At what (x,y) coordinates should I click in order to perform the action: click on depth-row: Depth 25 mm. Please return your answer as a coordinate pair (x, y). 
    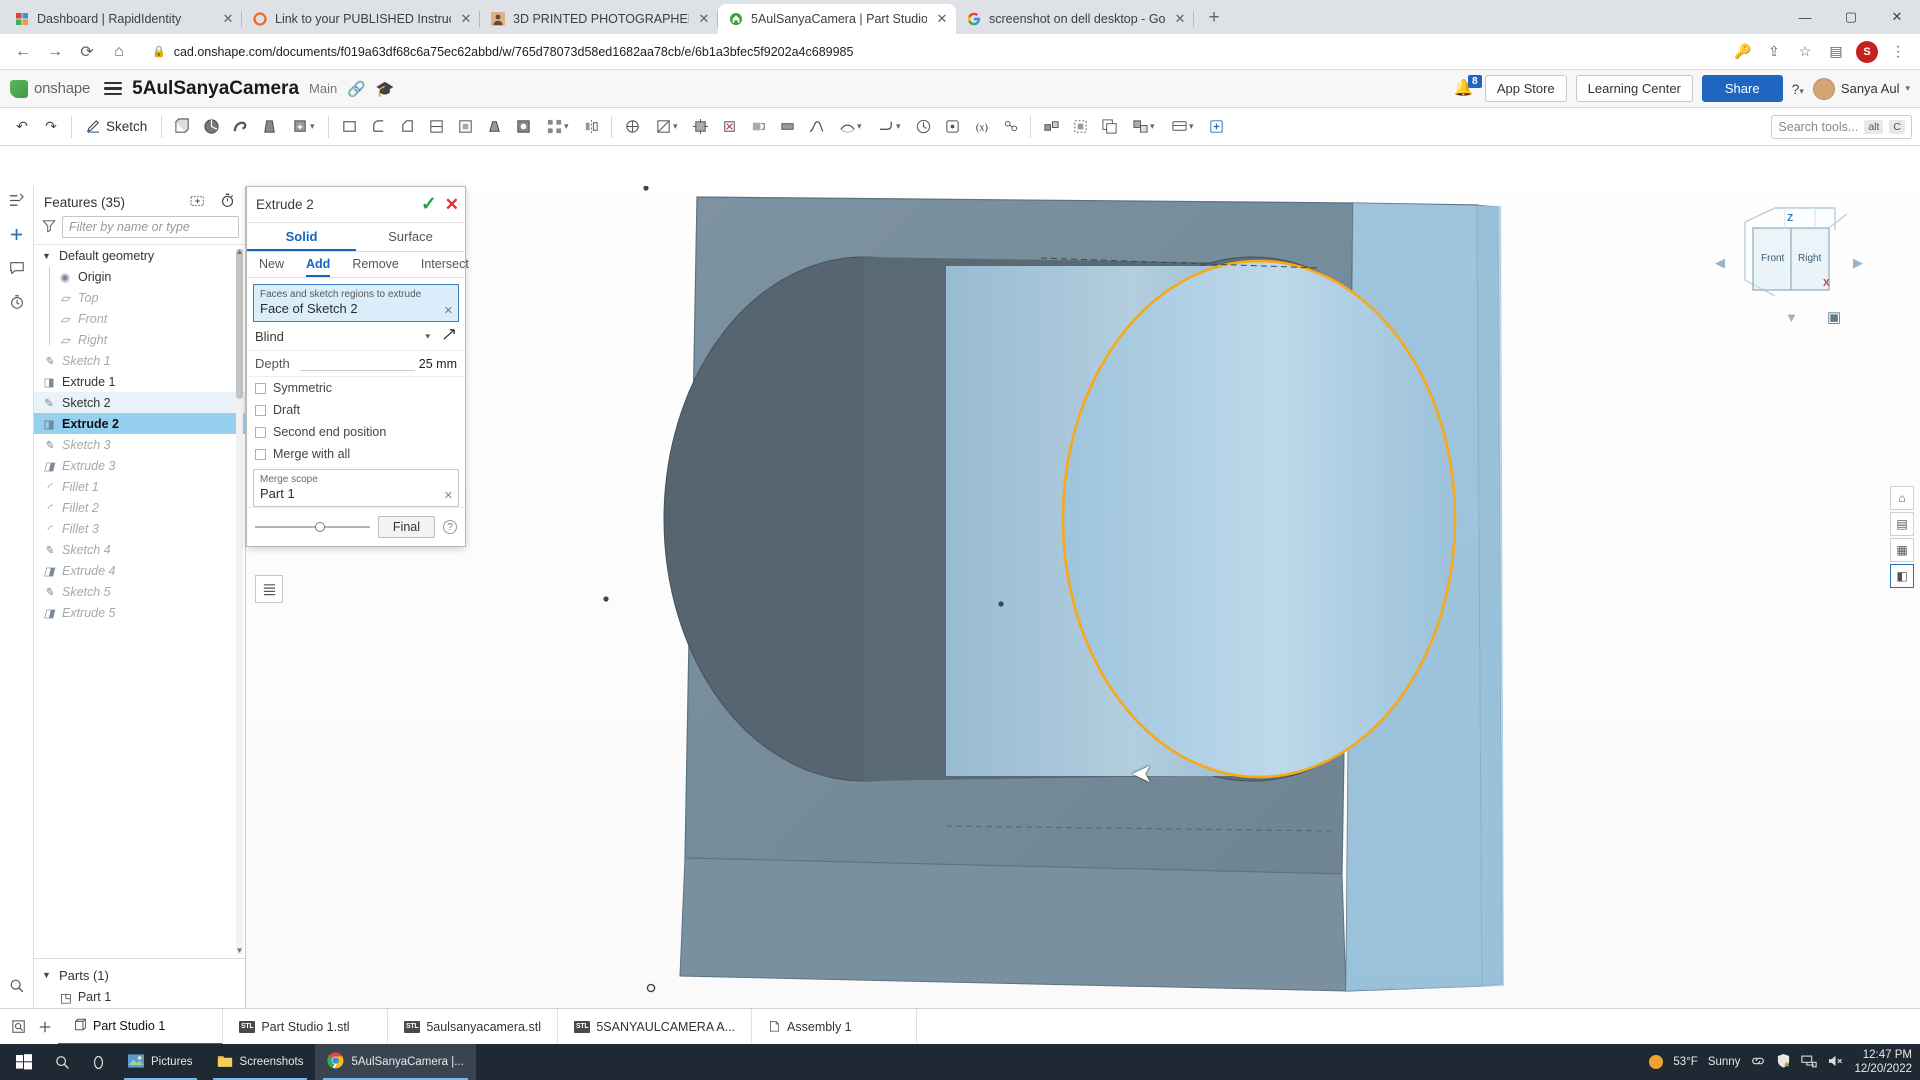
    Looking at the image, I should click on (356, 364).